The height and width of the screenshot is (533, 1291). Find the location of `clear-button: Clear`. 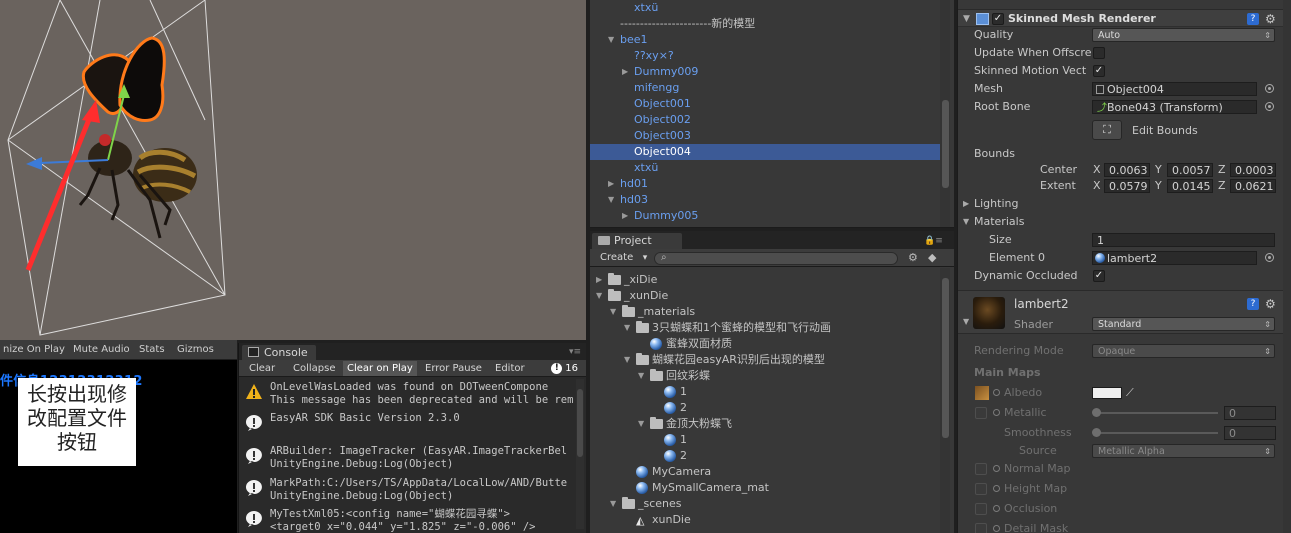

clear-button: Clear is located at coordinates (262, 368).